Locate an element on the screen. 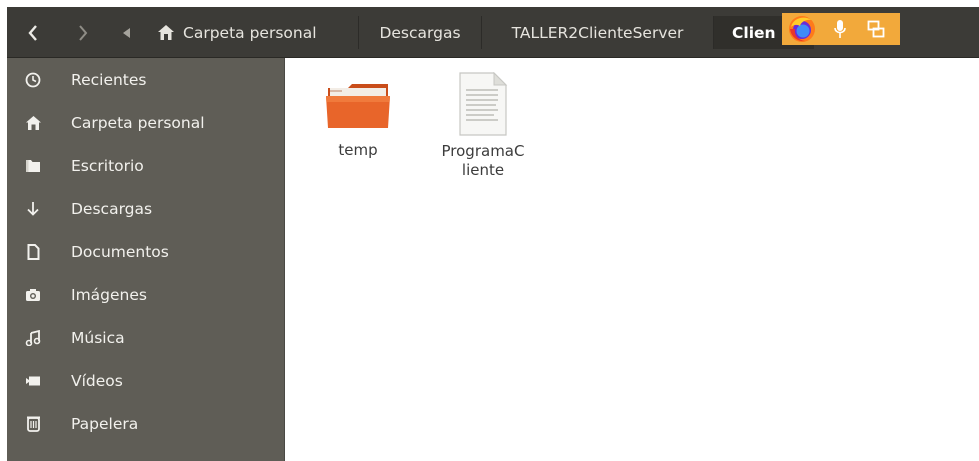 The height and width of the screenshot is (461, 979). tray-microphone is located at coordinates (840, 29).